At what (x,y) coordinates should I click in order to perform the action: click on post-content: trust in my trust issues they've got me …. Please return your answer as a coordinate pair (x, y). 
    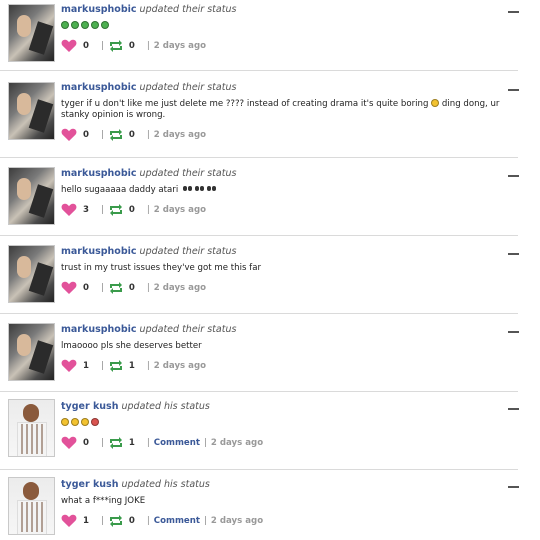
    Looking at the image, I should click on (287, 268).